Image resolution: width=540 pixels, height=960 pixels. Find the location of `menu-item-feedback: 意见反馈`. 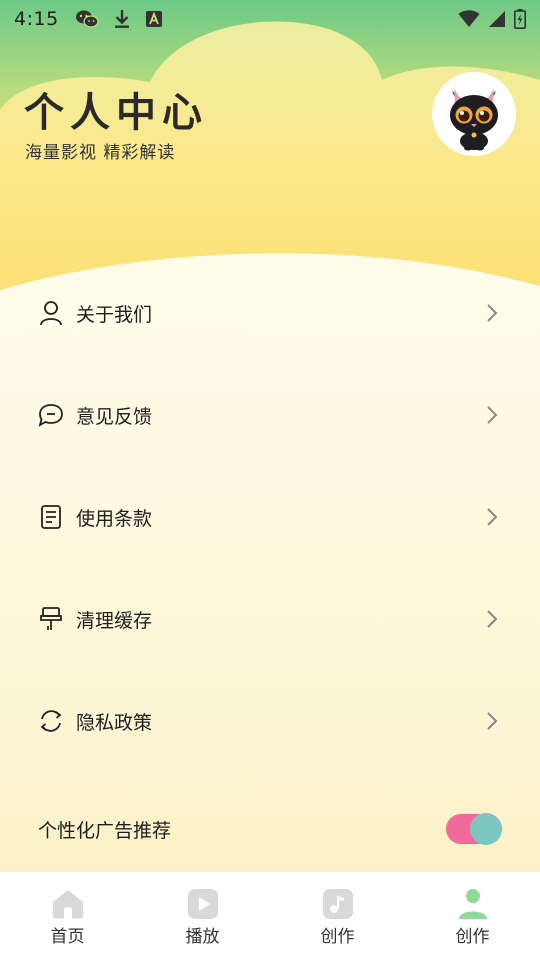

menu-item-feedback: 意见反馈 is located at coordinates (270, 415).